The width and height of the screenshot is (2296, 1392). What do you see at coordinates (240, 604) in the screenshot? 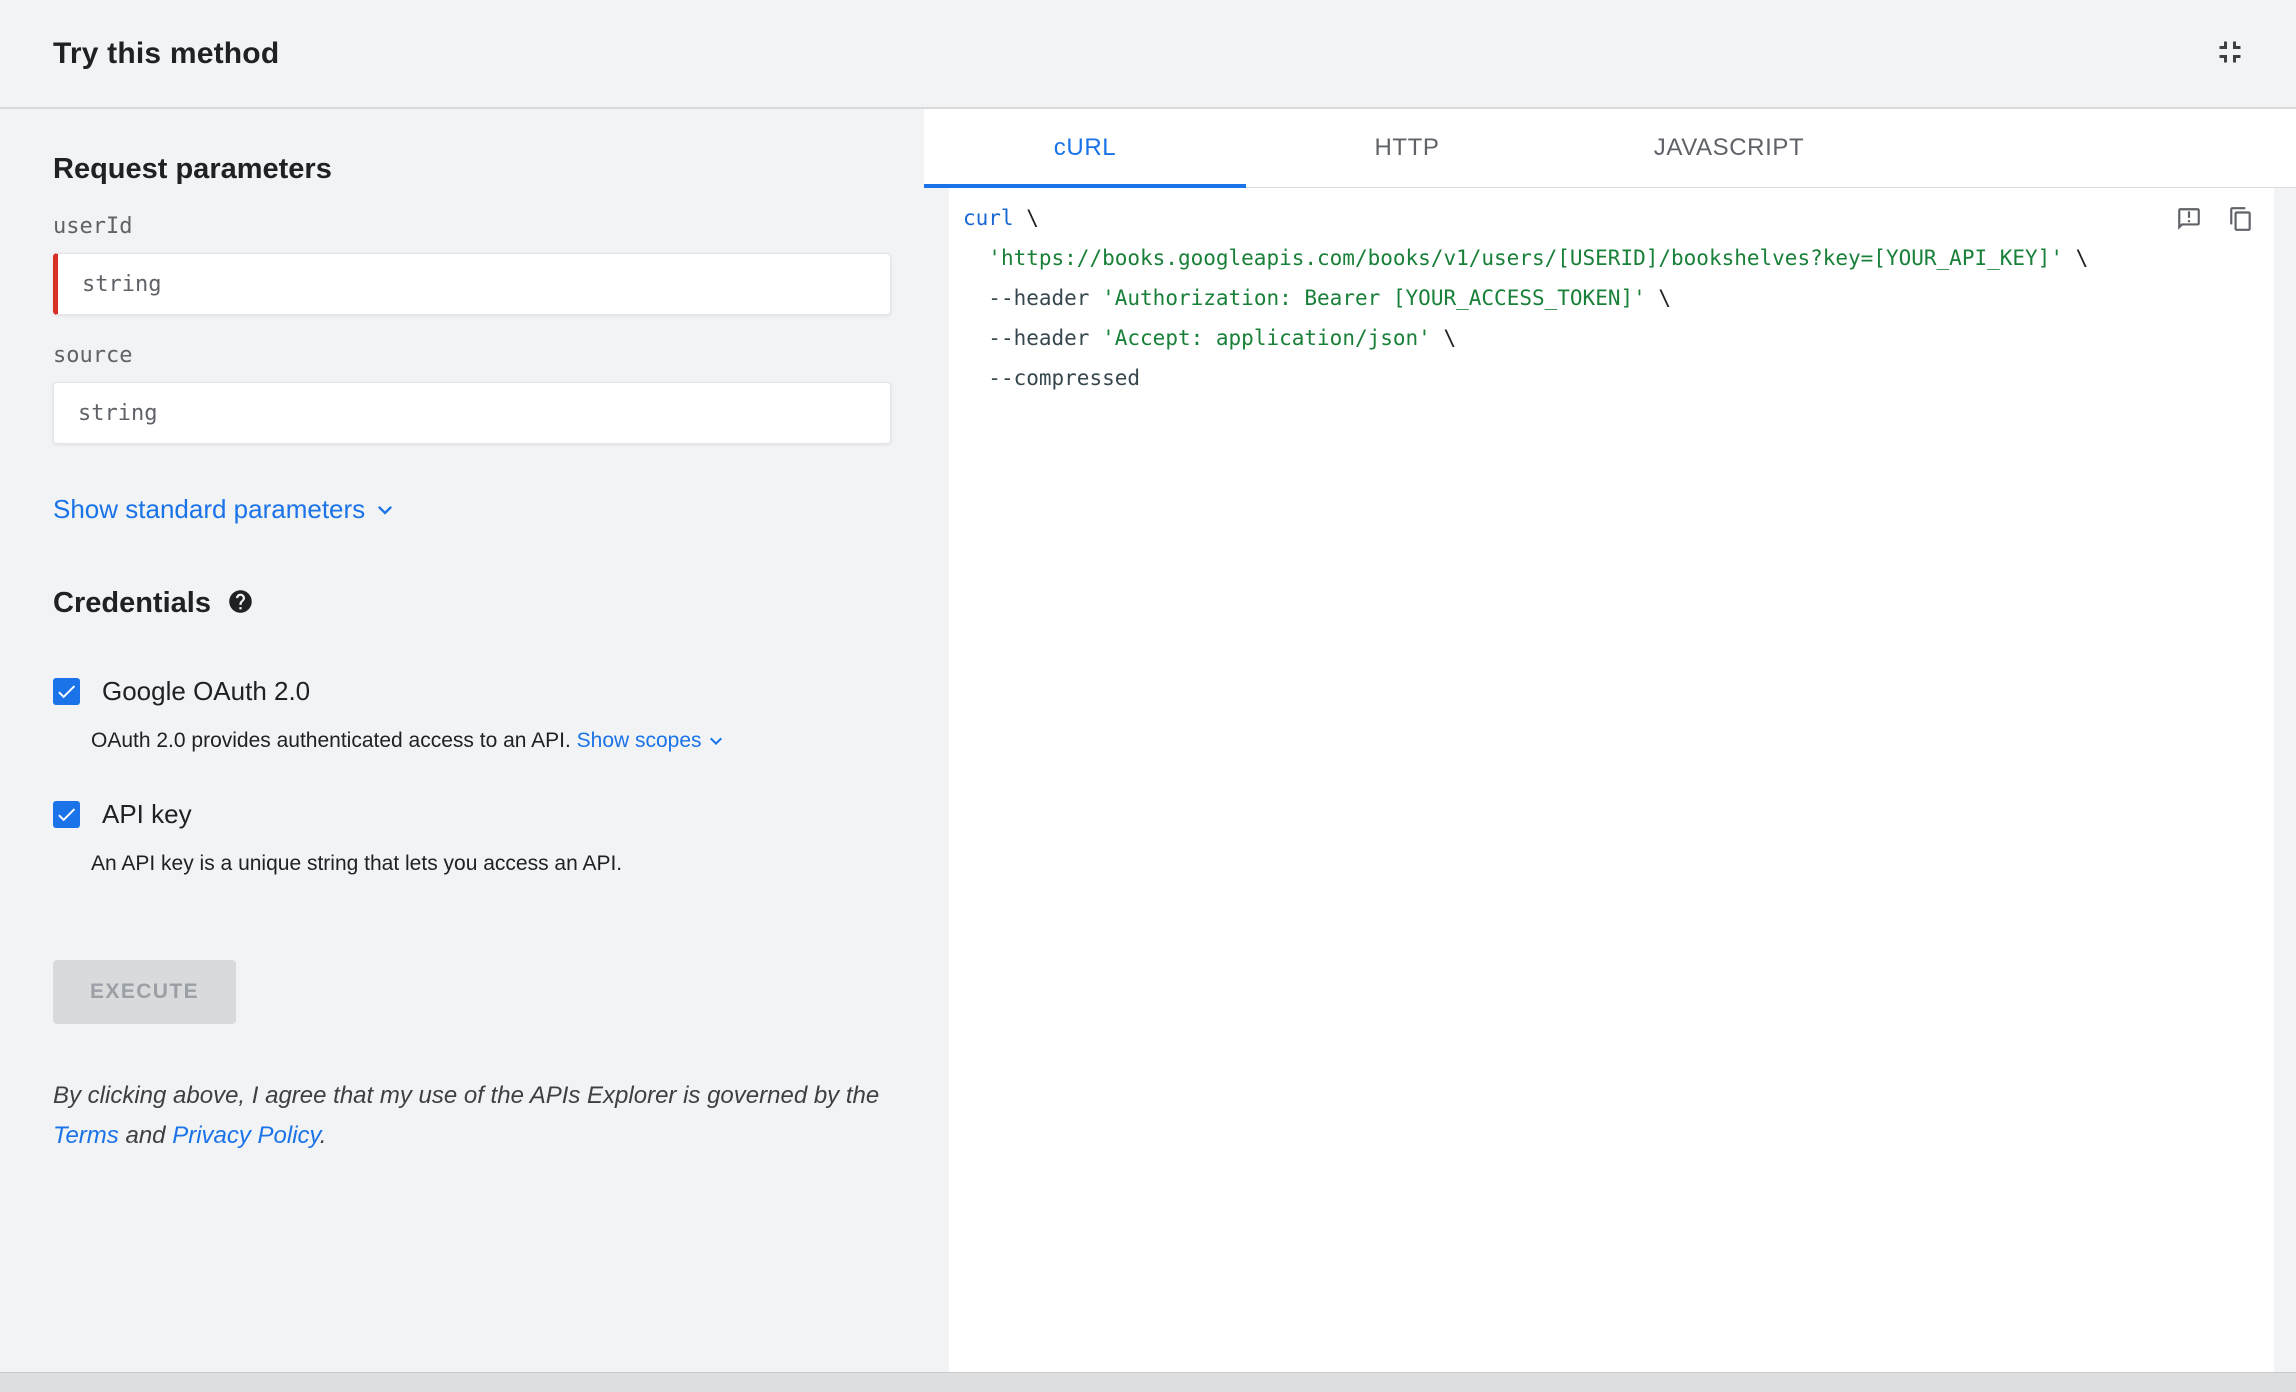
I see `help-icon` at bounding box center [240, 604].